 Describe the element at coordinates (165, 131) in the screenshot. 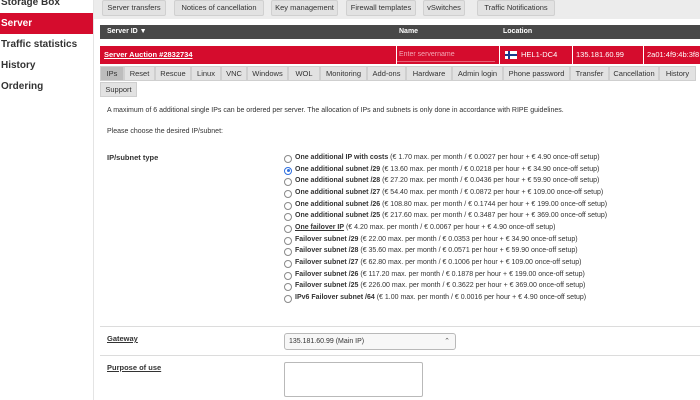

I see `choose-subnet-prompt: Please choose the desired IP/subnet:` at that location.